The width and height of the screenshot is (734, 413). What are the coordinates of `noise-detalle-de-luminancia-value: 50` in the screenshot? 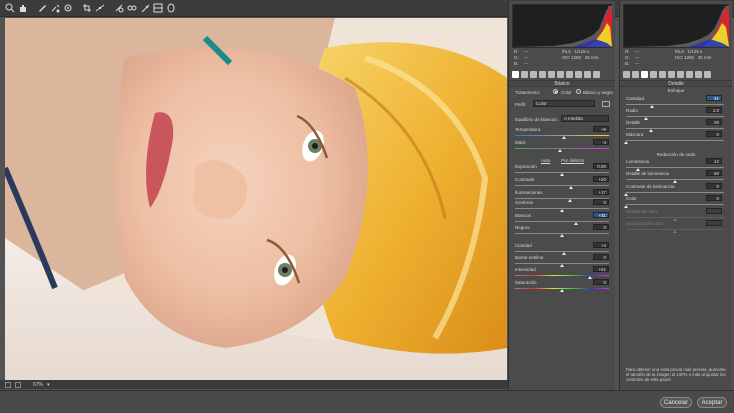 It's located at (714, 173).